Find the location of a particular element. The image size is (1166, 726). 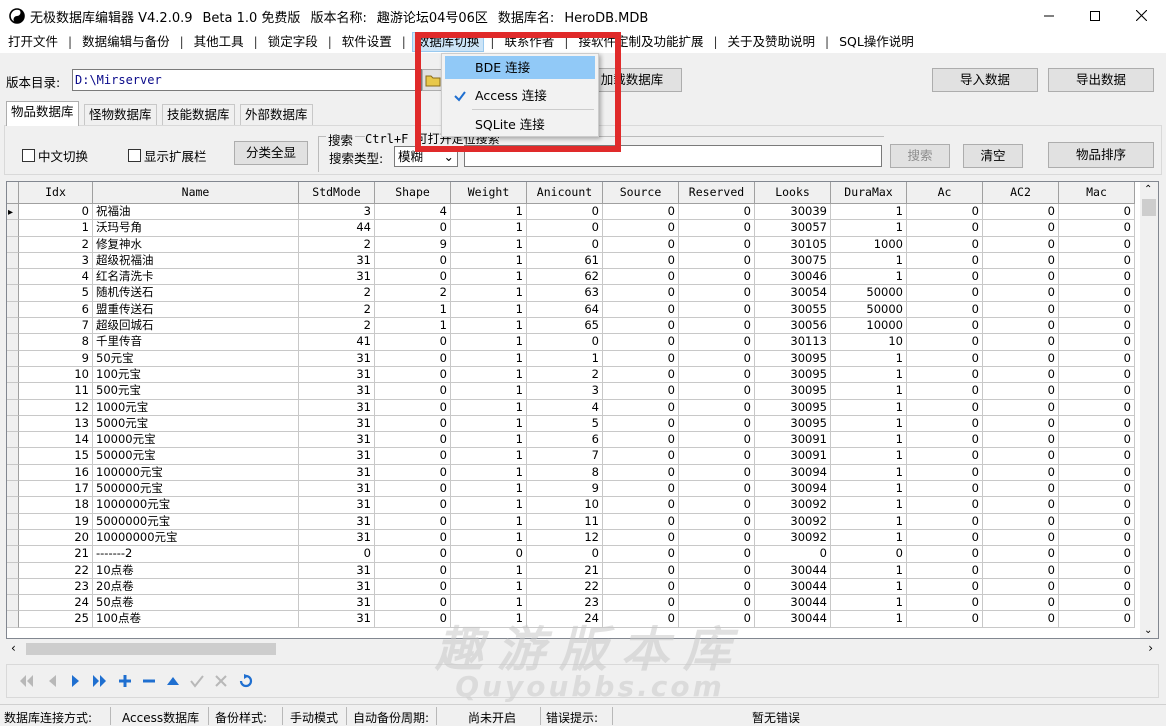

cell-idx: 7 is located at coordinates (56, 326).